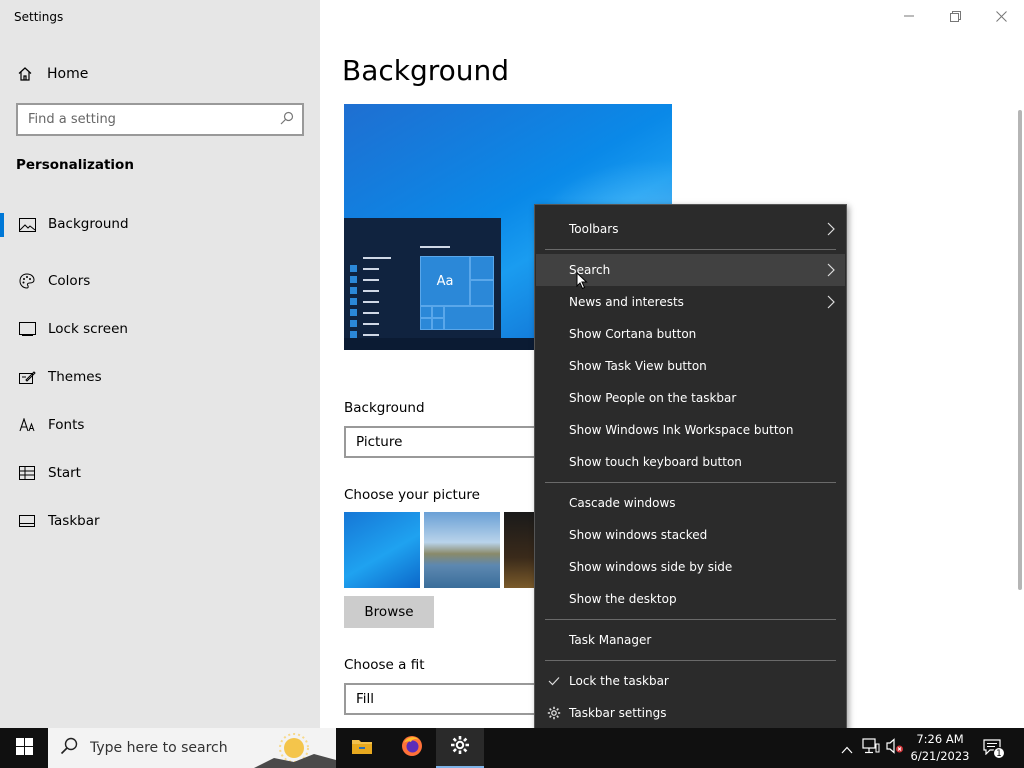 This screenshot has height=768, width=1024. I want to click on menu-item-toolbars: Toolbars, so click(690, 229).